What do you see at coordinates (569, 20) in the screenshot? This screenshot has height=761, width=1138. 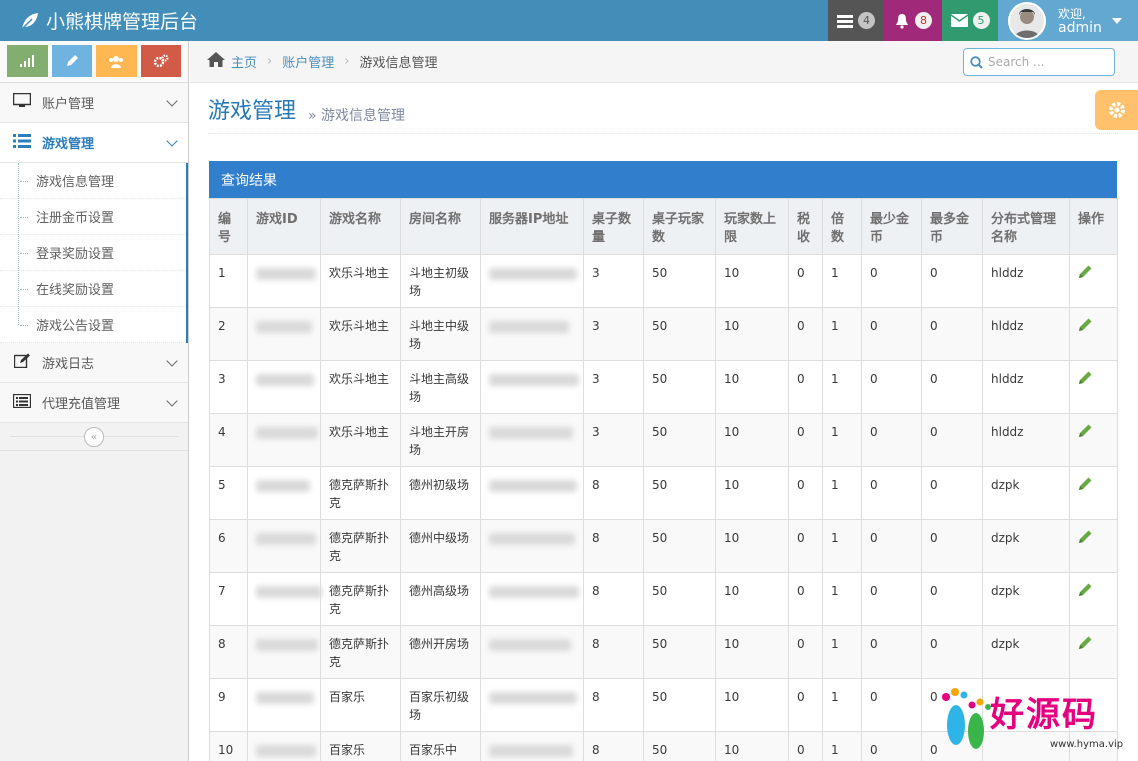 I see `top-navbar: 小熊棋牌管理后台 4 8 5 欢迎, admin` at bounding box center [569, 20].